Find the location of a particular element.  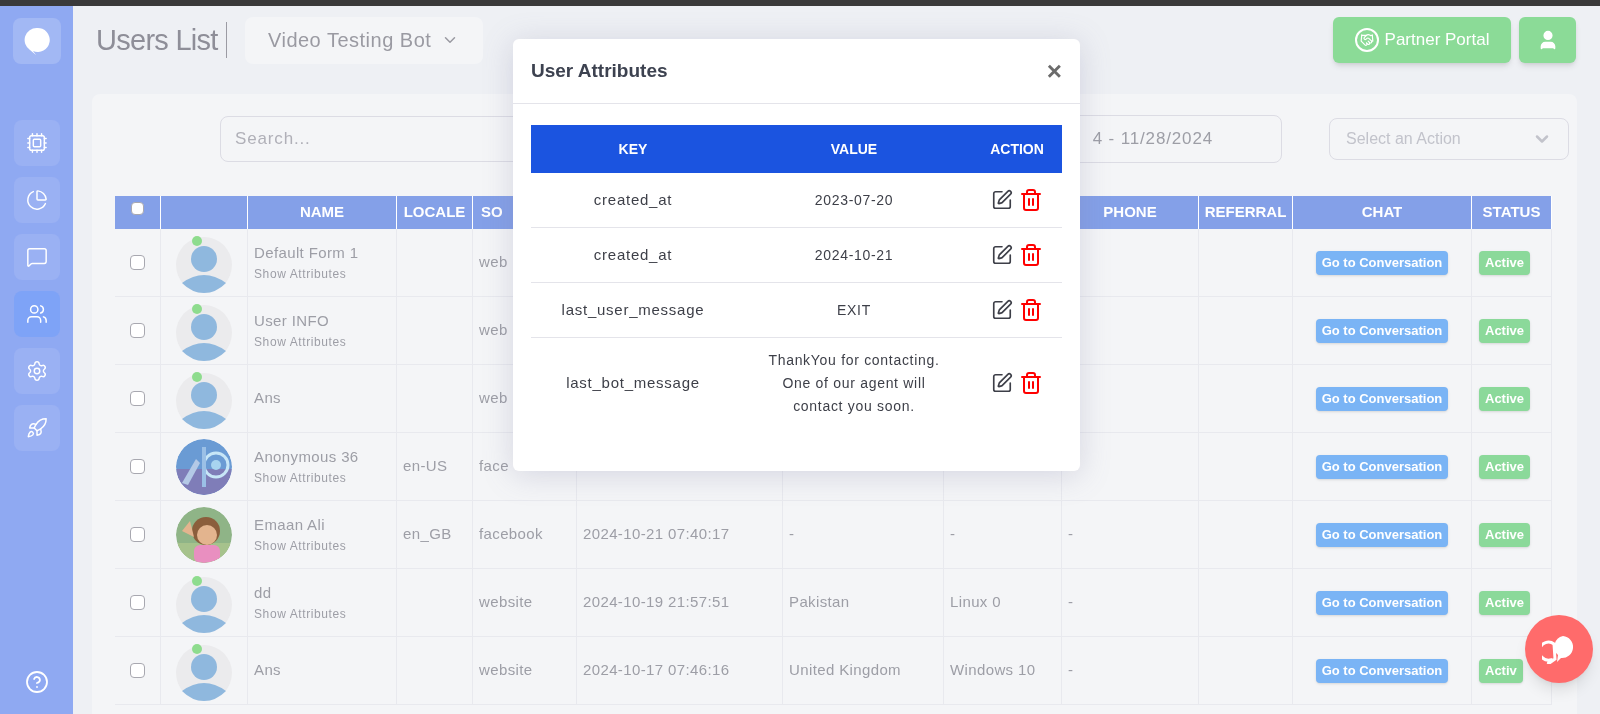

user-name: dd is located at coordinates (263, 593).